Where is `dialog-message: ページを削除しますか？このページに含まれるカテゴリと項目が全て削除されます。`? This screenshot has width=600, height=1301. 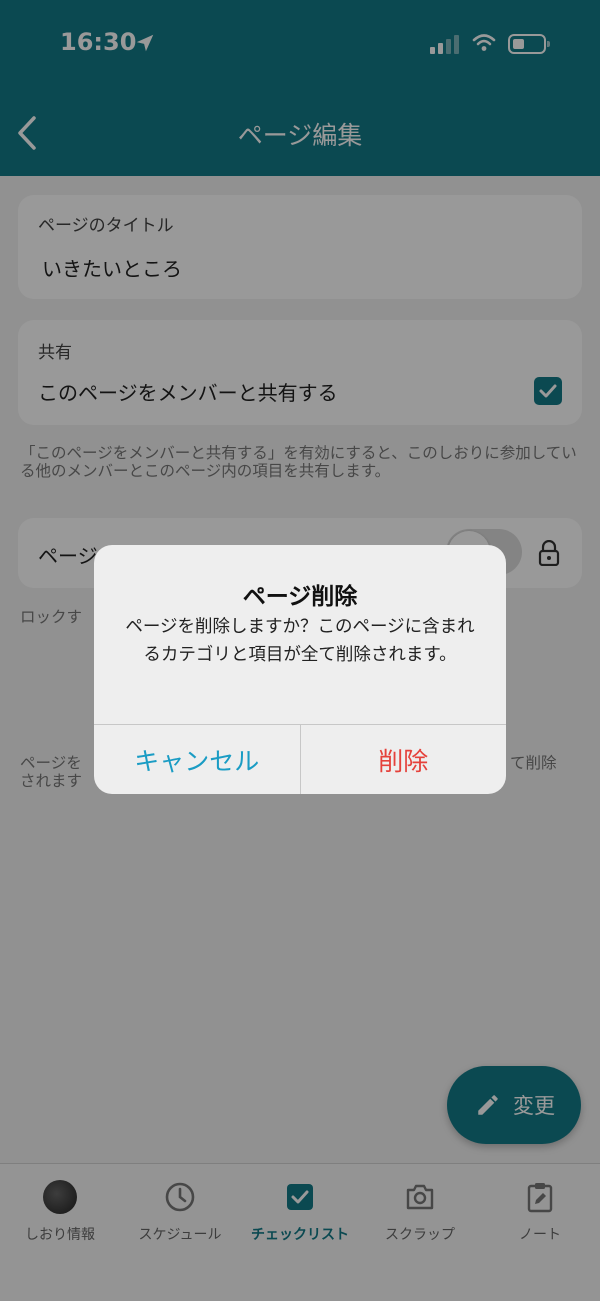 dialog-message: ページを削除しますか？このページに含まれるカテゴリと項目が全て削除されます。 is located at coordinates (300, 641).